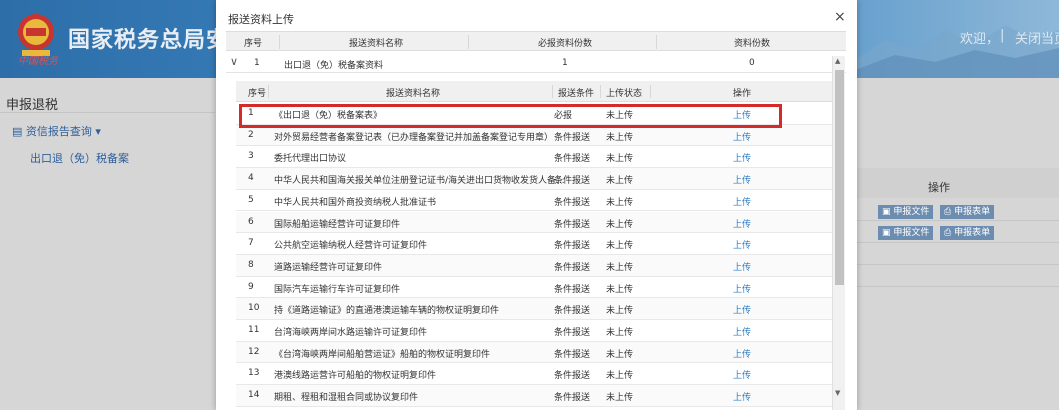 Image resolution: width=1059 pixels, height=410 pixels. What do you see at coordinates (254, 351) in the screenshot?
I see `row-number: 12` at bounding box center [254, 351].